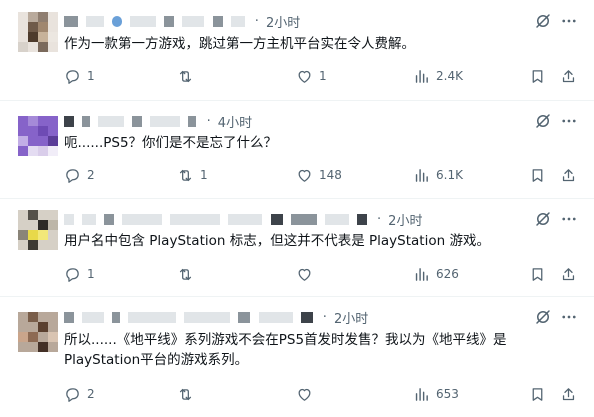  I want to click on user-info: · 4小时, so click(289, 121).